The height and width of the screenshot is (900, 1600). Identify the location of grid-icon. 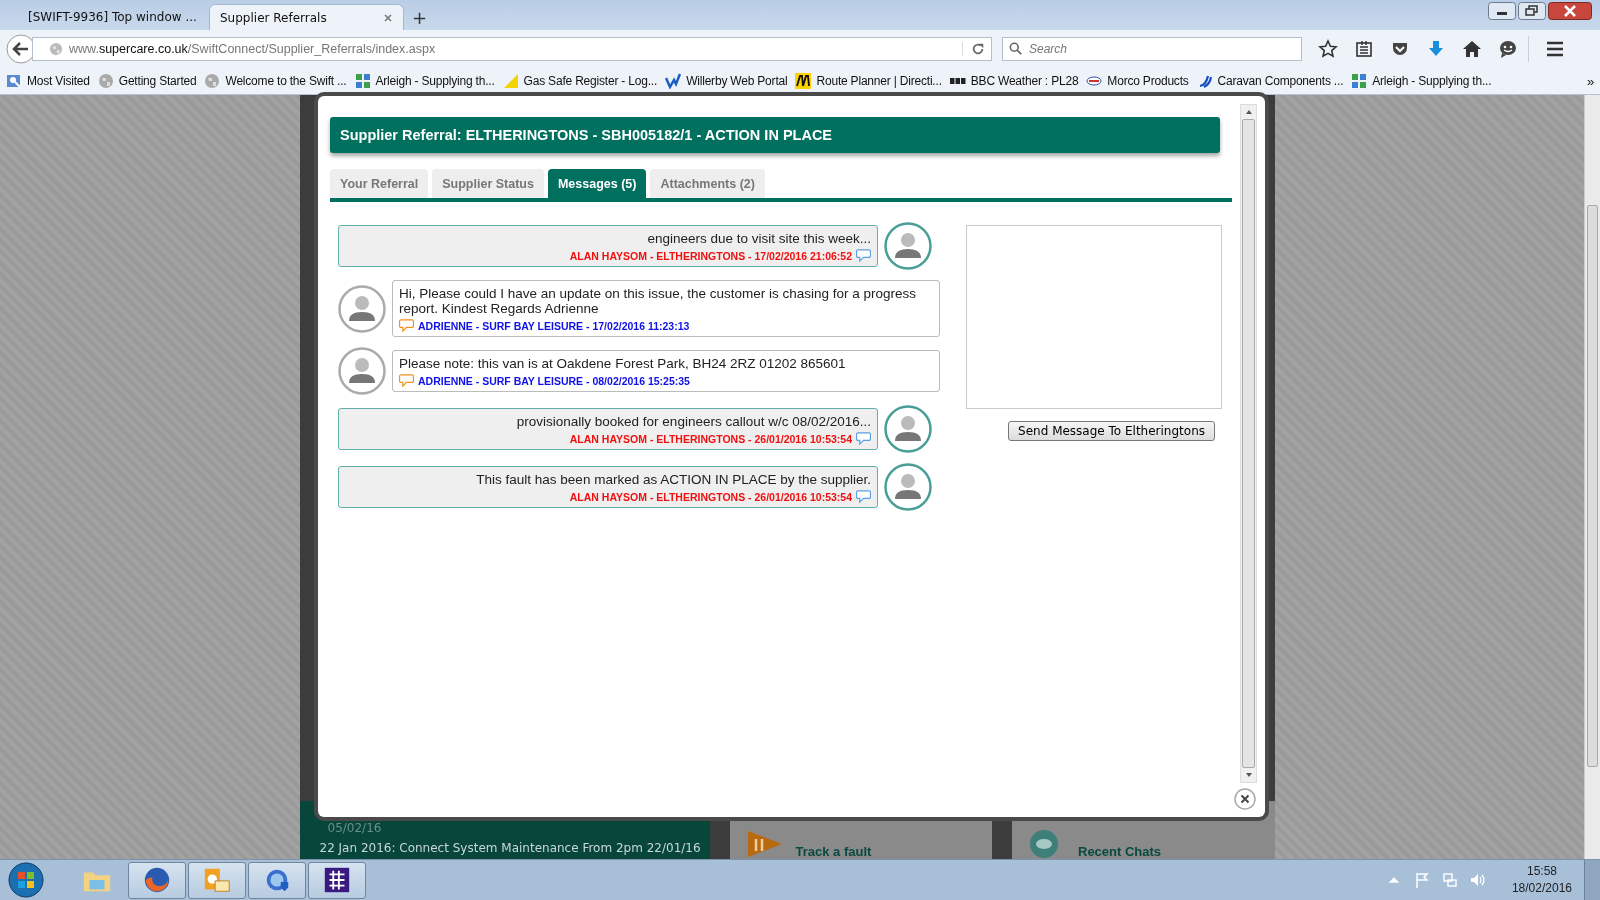
(337, 880).